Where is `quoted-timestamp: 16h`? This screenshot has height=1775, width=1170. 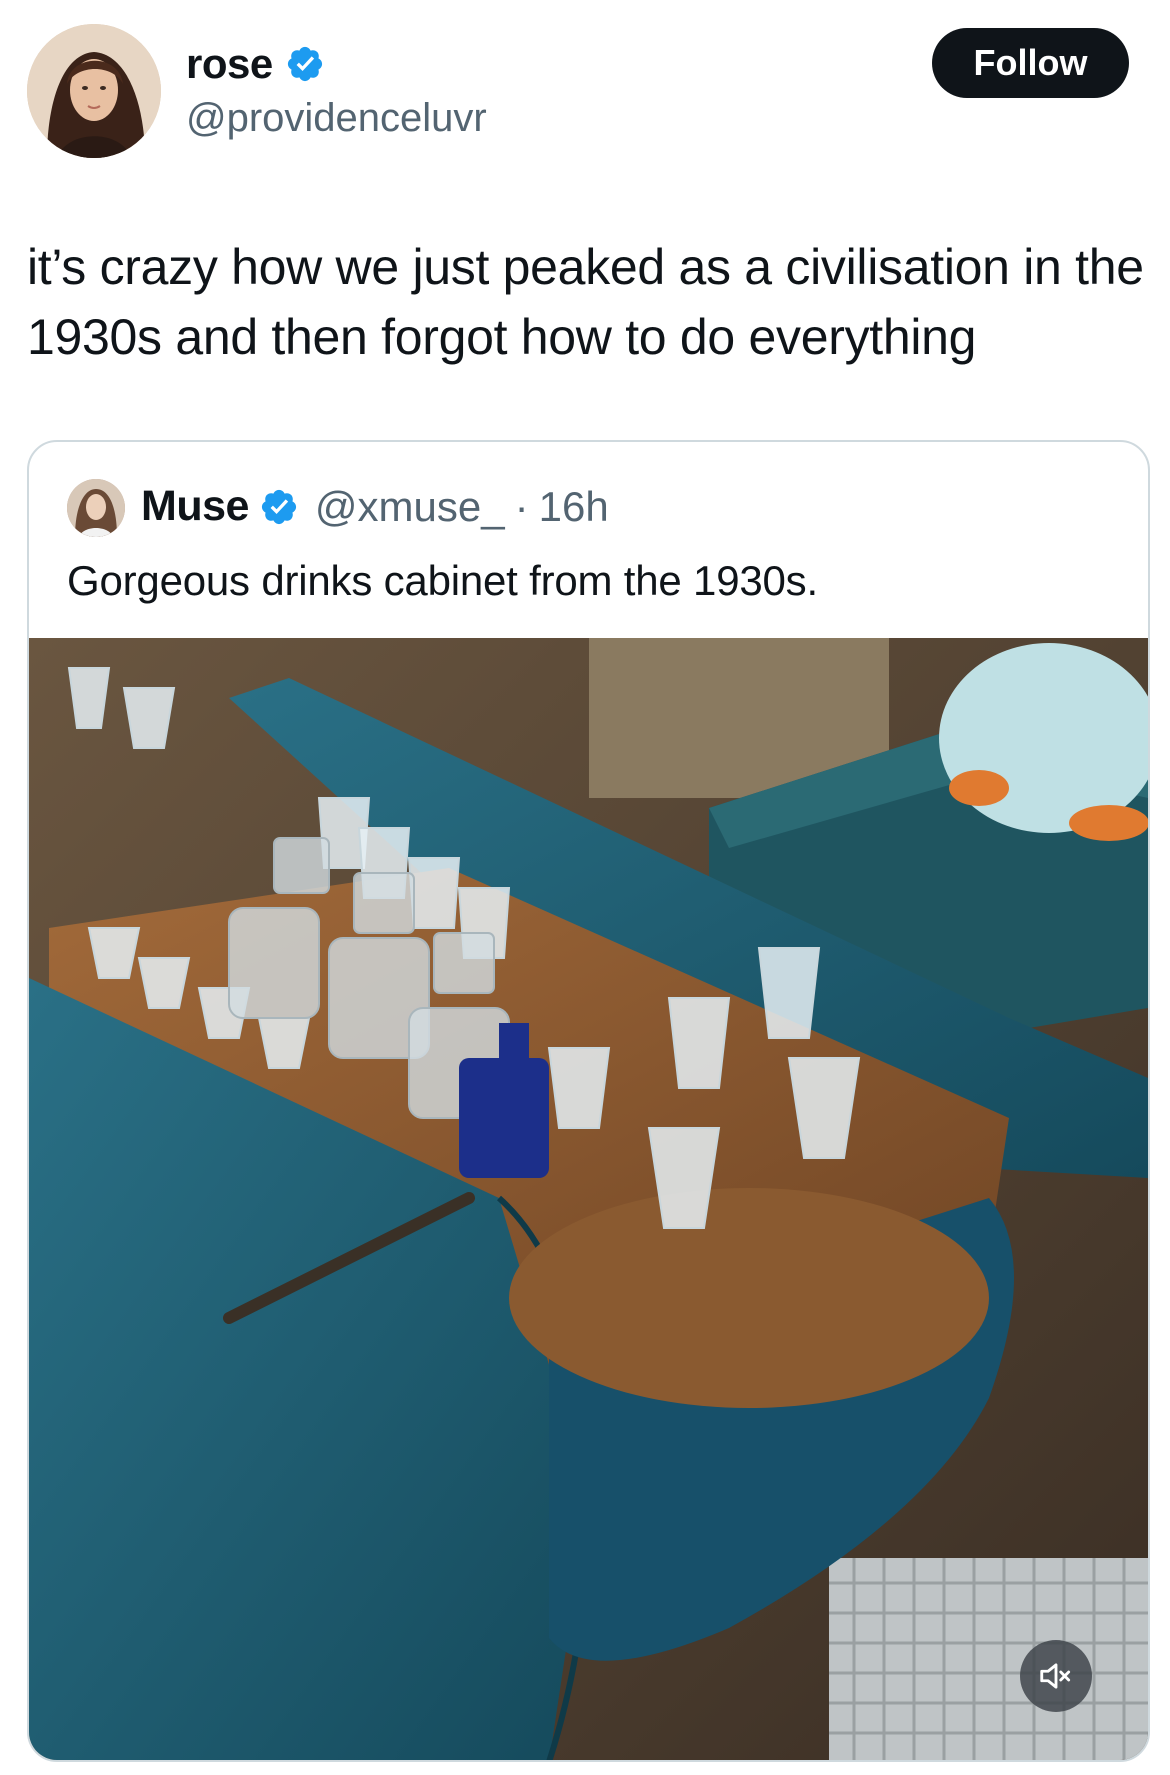 quoted-timestamp: 16h is located at coordinates (574, 507).